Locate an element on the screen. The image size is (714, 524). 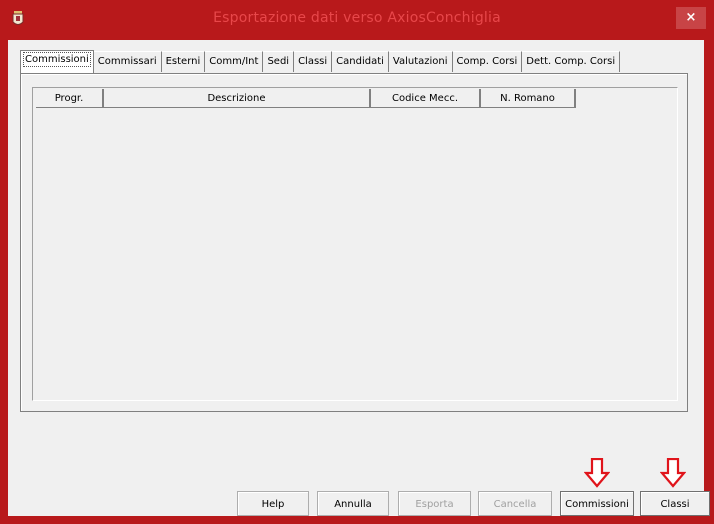
column-header-n-romano: N. Romano is located at coordinates (528, 98).